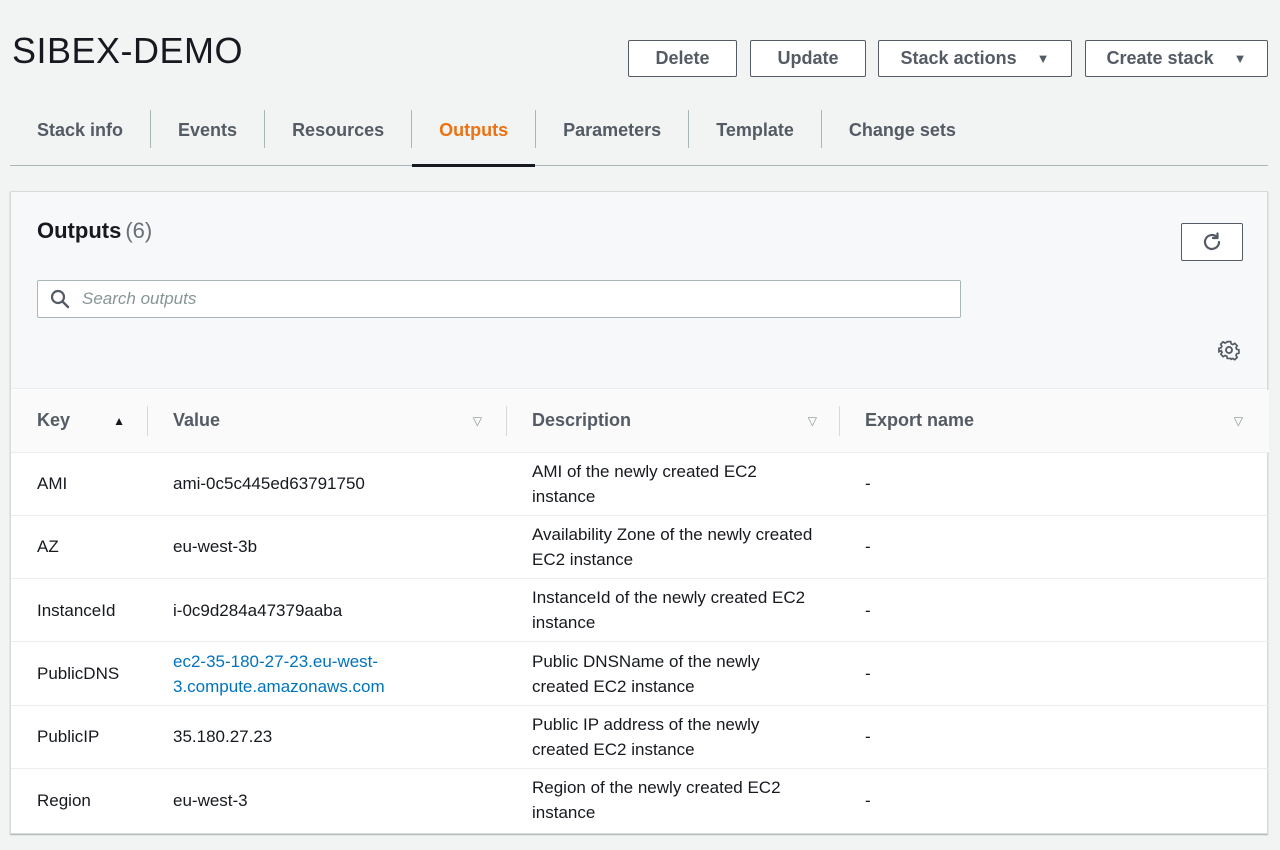  I want to click on cell-description: AMI of the newly created EC2 instance, so click(672, 484).